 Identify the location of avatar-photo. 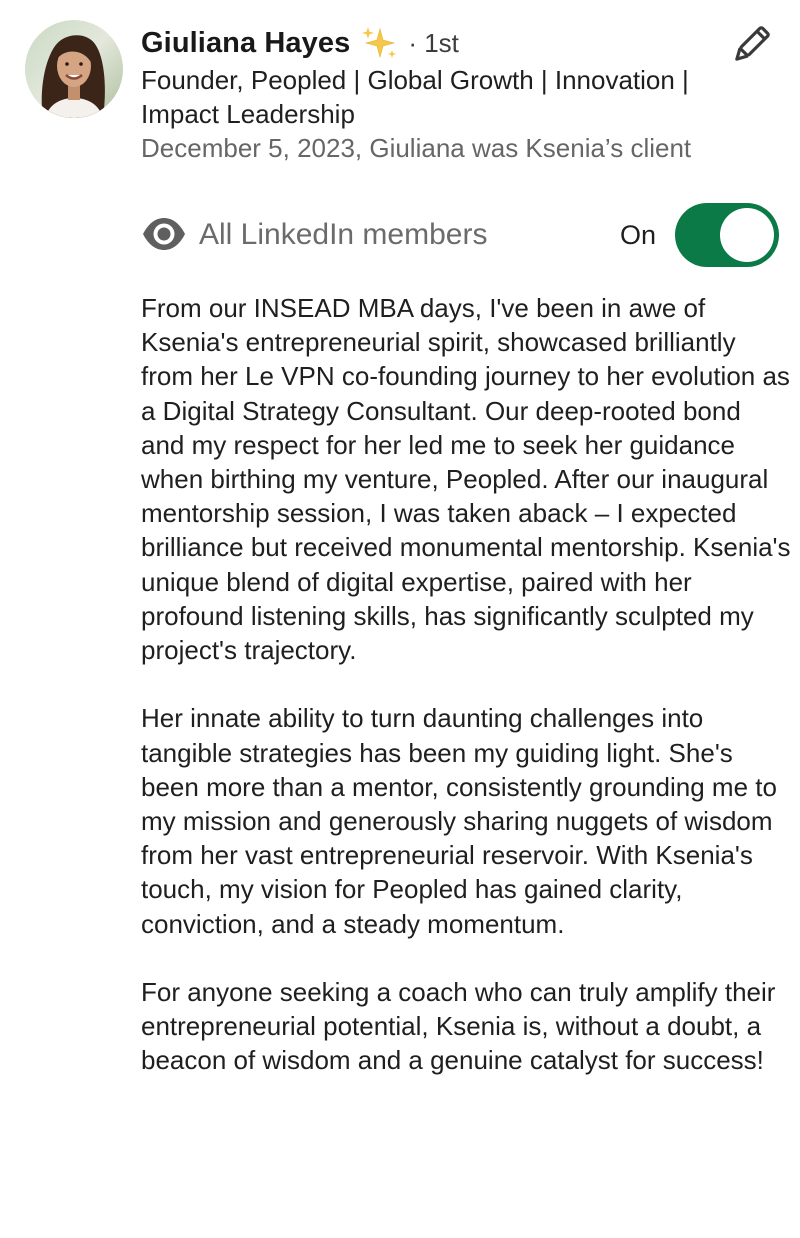
(74, 69).